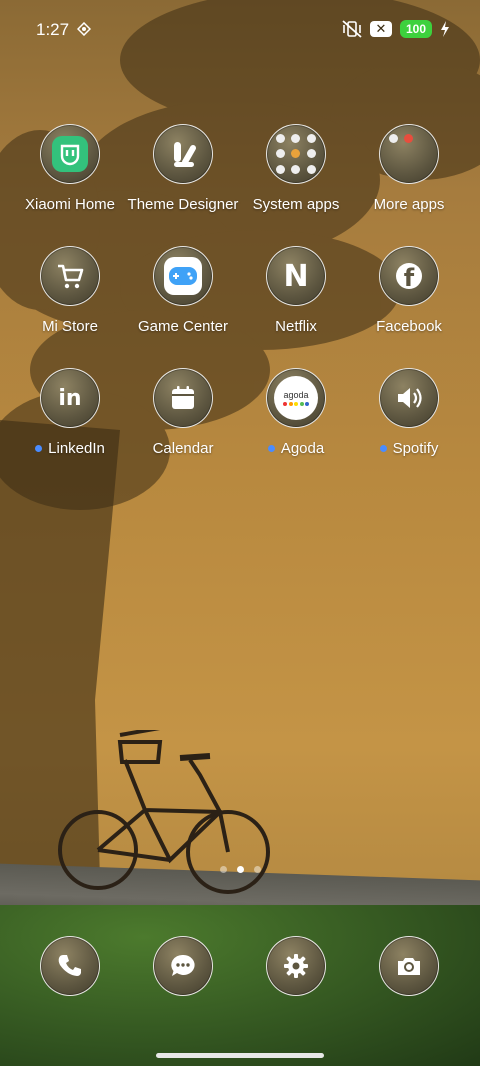  I want to click on app-label: System apps, so click(296, 204).